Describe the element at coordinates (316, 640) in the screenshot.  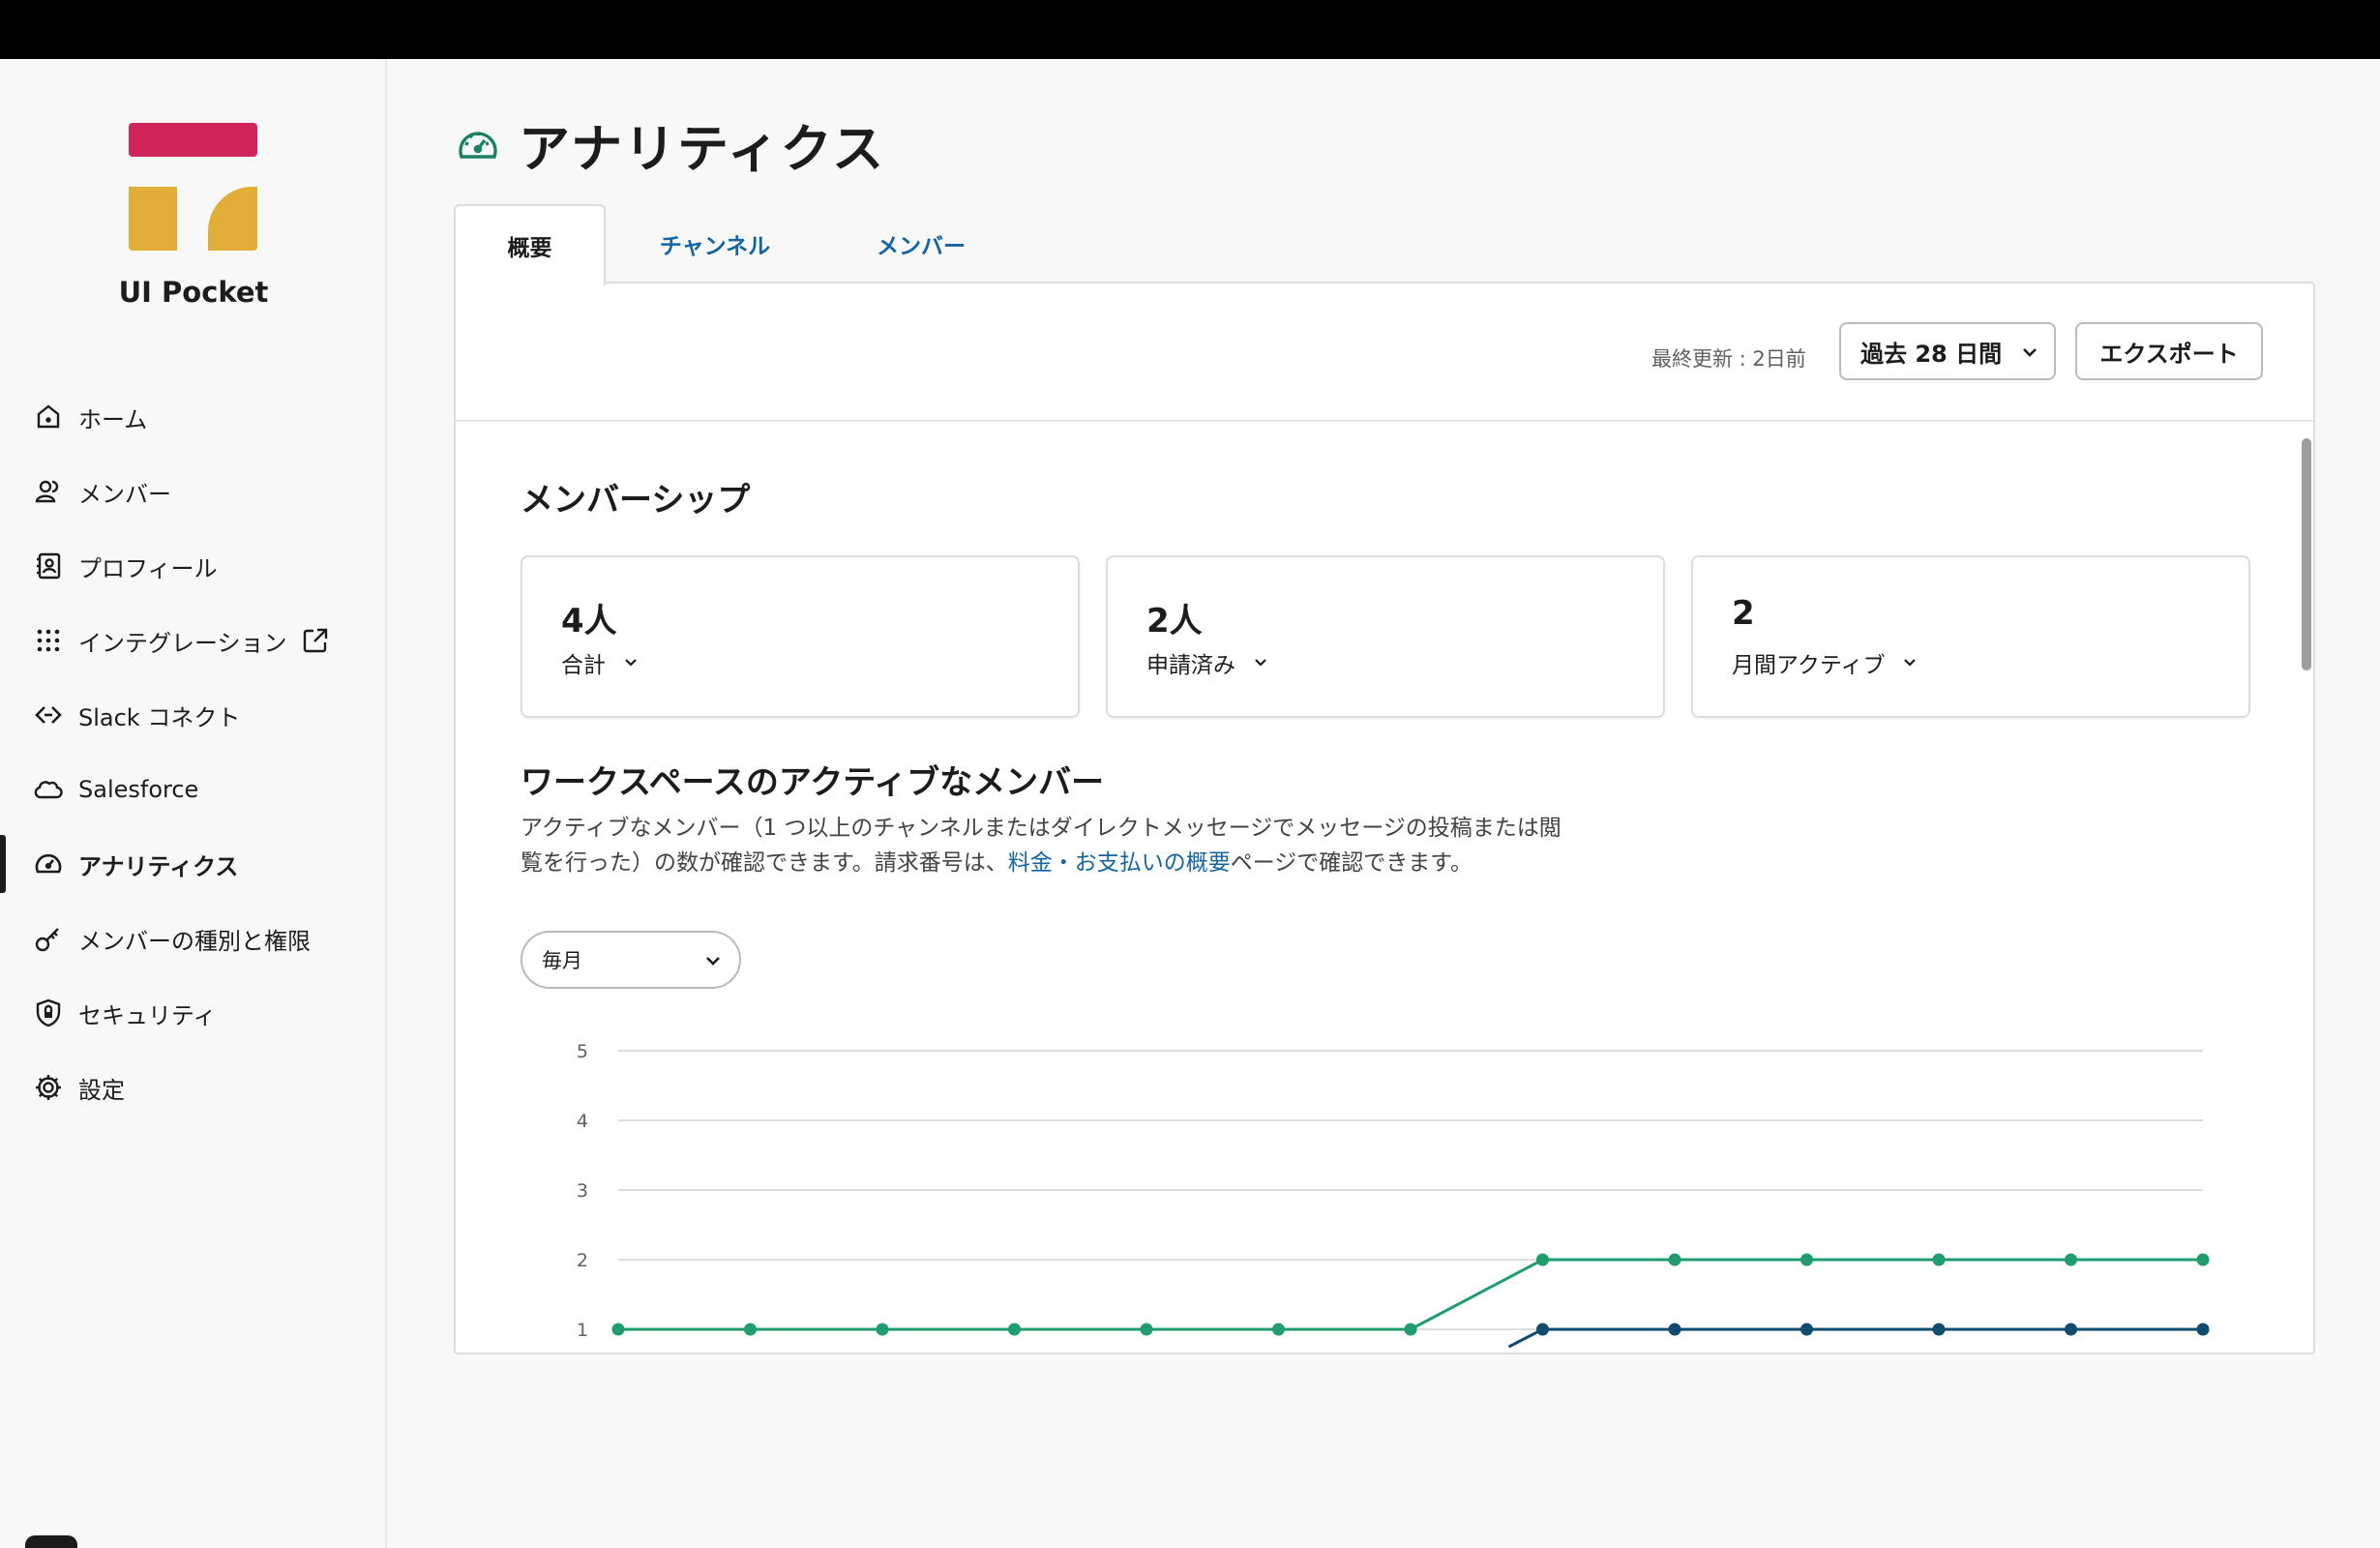
I see `external-link-icon` at that location.